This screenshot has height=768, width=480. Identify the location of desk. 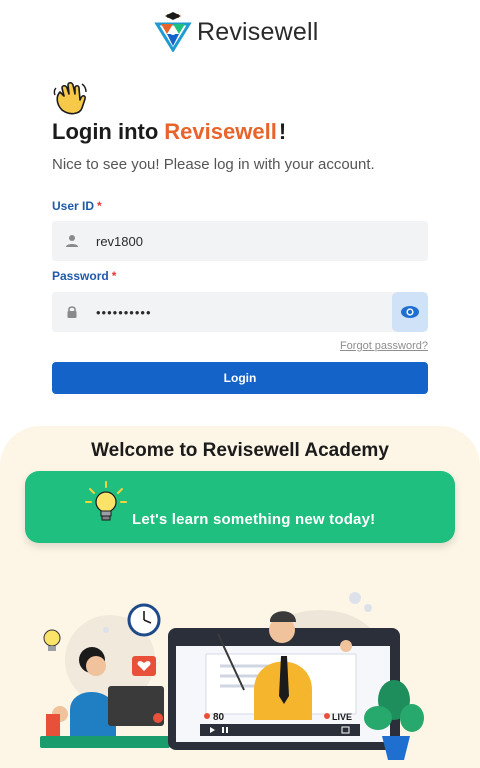
(105, 742).